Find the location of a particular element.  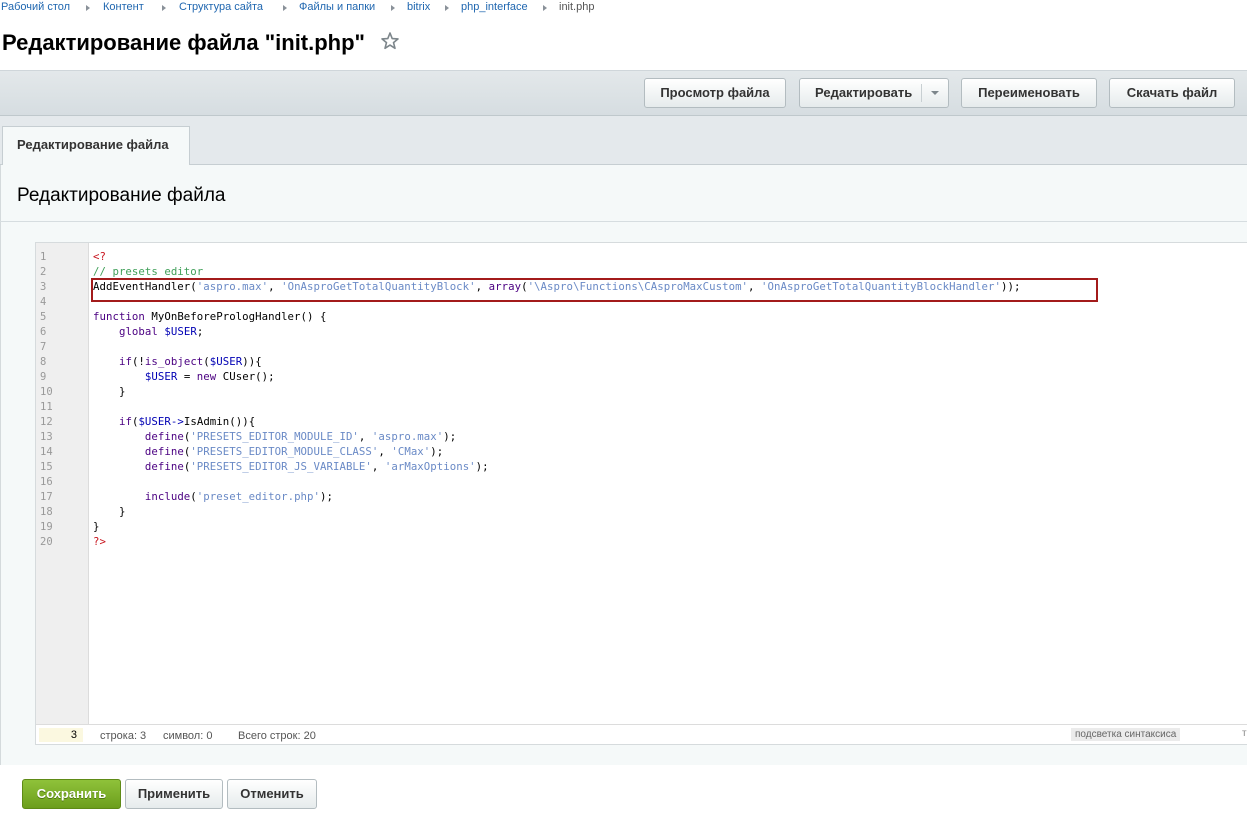

code-line: include('preset_editor.php'); is located at coordinates (238, 496).